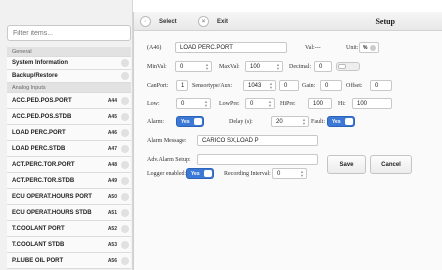 The image size is (442, 270). I want to click on select-label: Select, so click(168, 21).